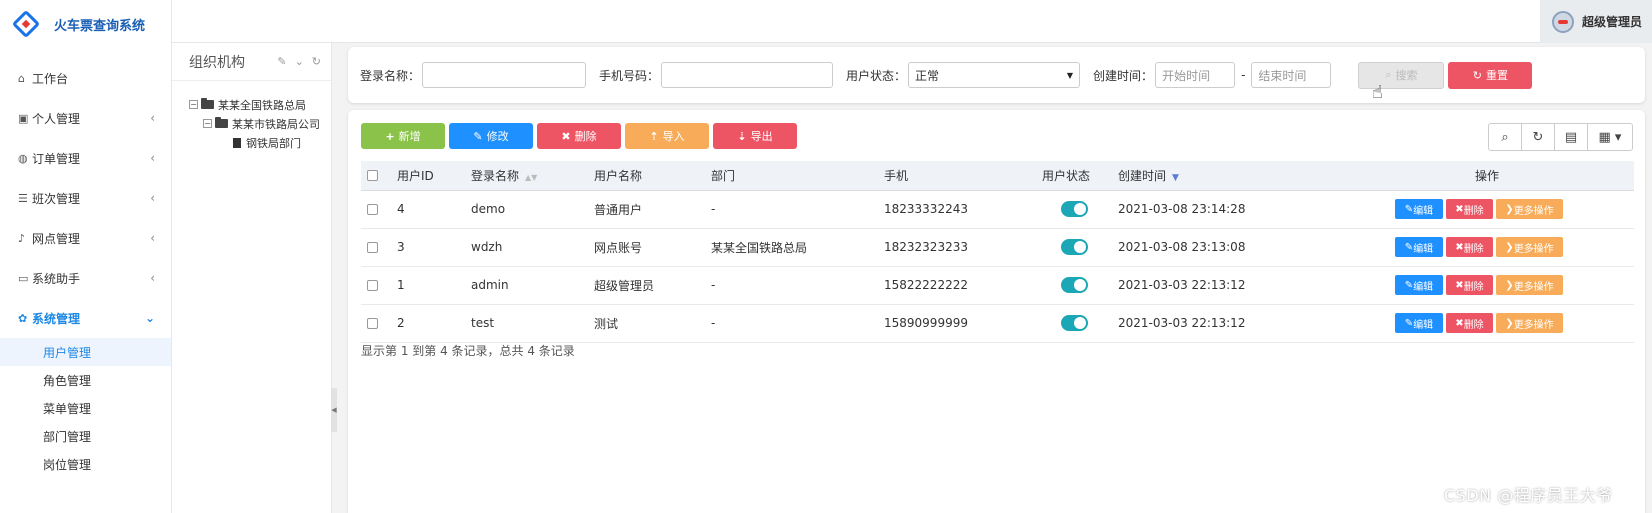  What do you see at coordinates (1074, 176) in the screenshot?
I see `column-header: 用户状态` at bounding box center [1074, 176].